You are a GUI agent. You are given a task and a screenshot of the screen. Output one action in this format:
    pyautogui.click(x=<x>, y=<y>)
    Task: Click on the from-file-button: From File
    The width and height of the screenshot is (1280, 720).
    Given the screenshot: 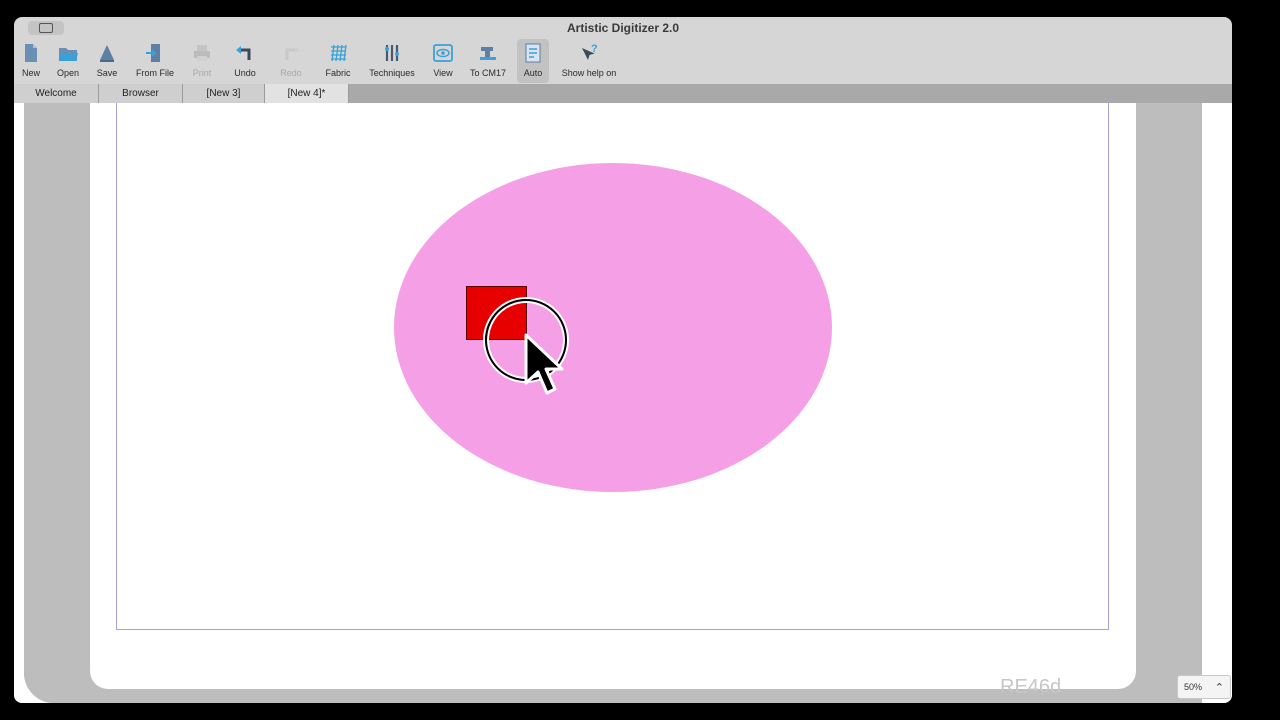 What is the action you would take?
    pyautogui.click(x=155, y=61)
    